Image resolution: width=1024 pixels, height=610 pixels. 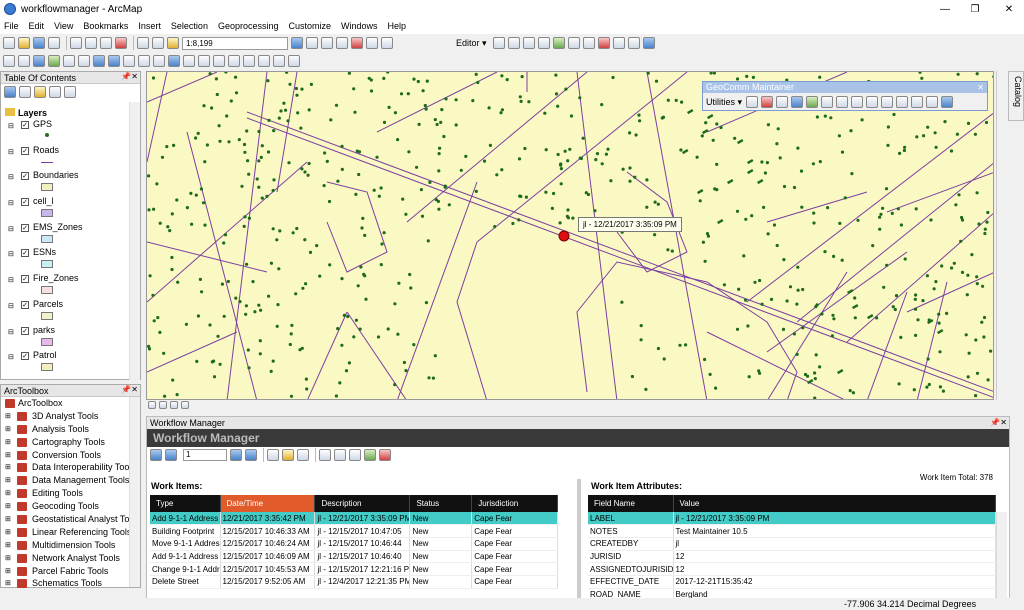 What do you see at coordinates (902, 102) in the screenshot?
I see `tools-icon` at bounding box center [902, 102].